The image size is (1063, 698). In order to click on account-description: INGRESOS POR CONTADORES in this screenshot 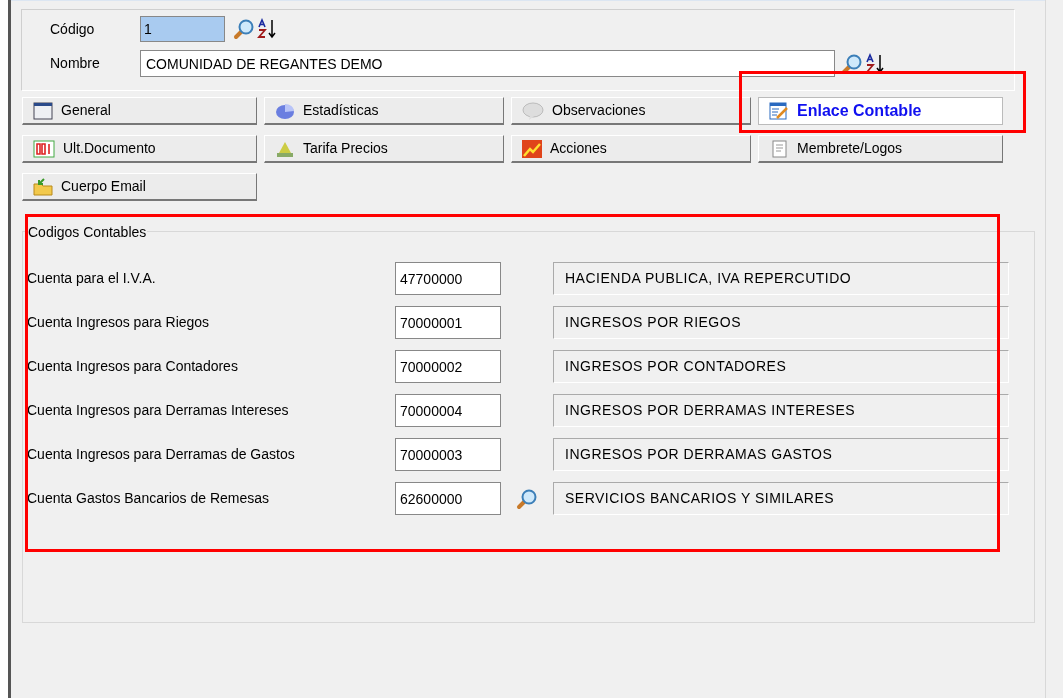, I will do `click(781, 366)`.